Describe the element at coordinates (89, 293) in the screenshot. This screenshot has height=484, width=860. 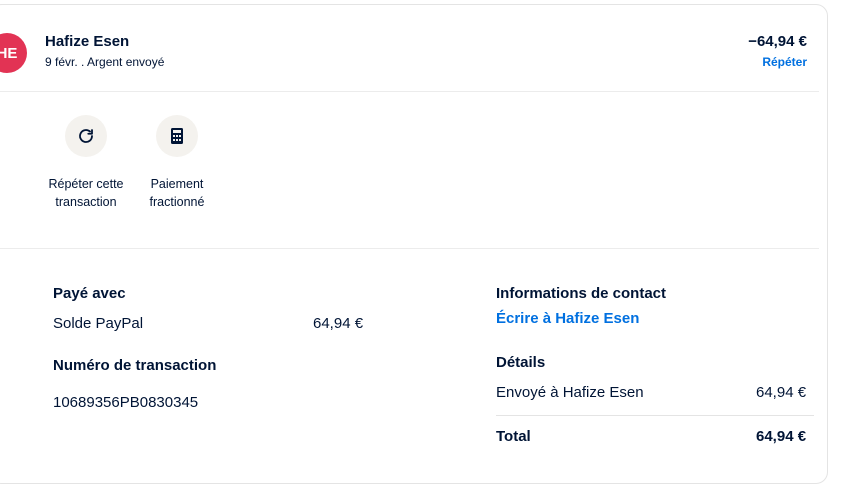
I see `paid-with-heading: Payé avec` at that location.